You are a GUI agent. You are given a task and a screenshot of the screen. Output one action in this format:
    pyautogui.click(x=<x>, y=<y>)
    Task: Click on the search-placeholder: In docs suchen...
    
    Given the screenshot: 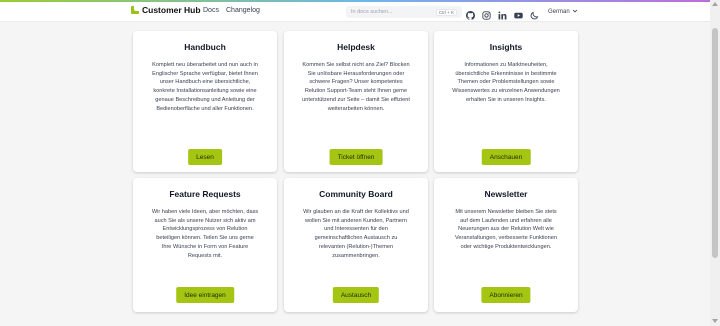 What is the action you would take?
    pyautogui.click(x=372, y=12)
    